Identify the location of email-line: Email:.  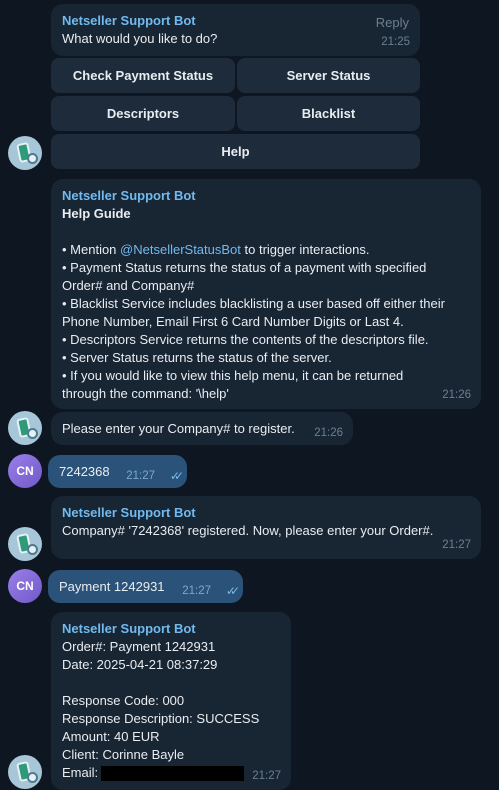
(171, 773).